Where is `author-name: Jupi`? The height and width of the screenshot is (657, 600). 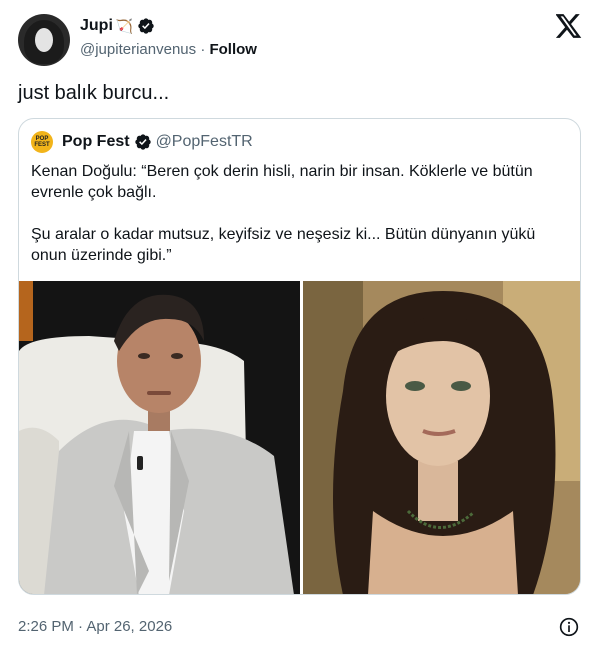 author-name: Jupi is located at coordinates (96, 26).